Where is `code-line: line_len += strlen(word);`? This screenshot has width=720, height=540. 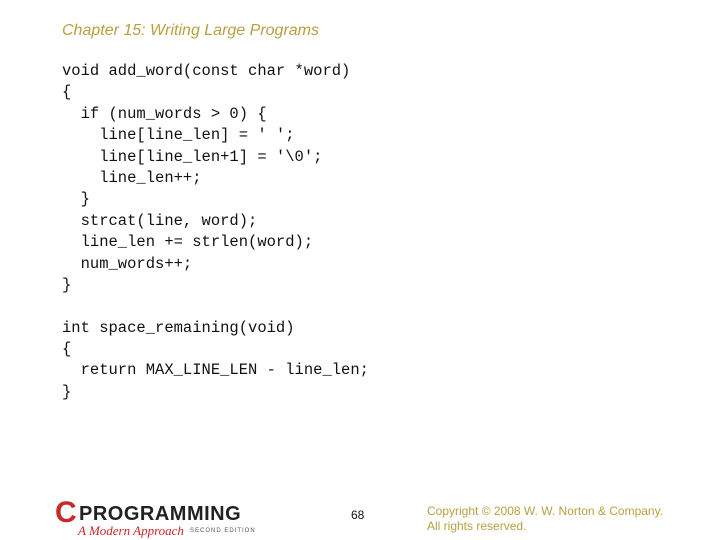
code-line: line_len += strlen(word); is located at coordinates (188, 242).